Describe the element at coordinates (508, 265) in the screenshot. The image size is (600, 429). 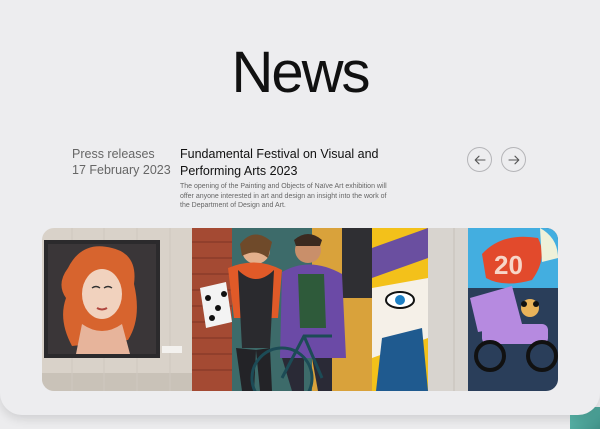
I see `svg-text: 20` at that location.